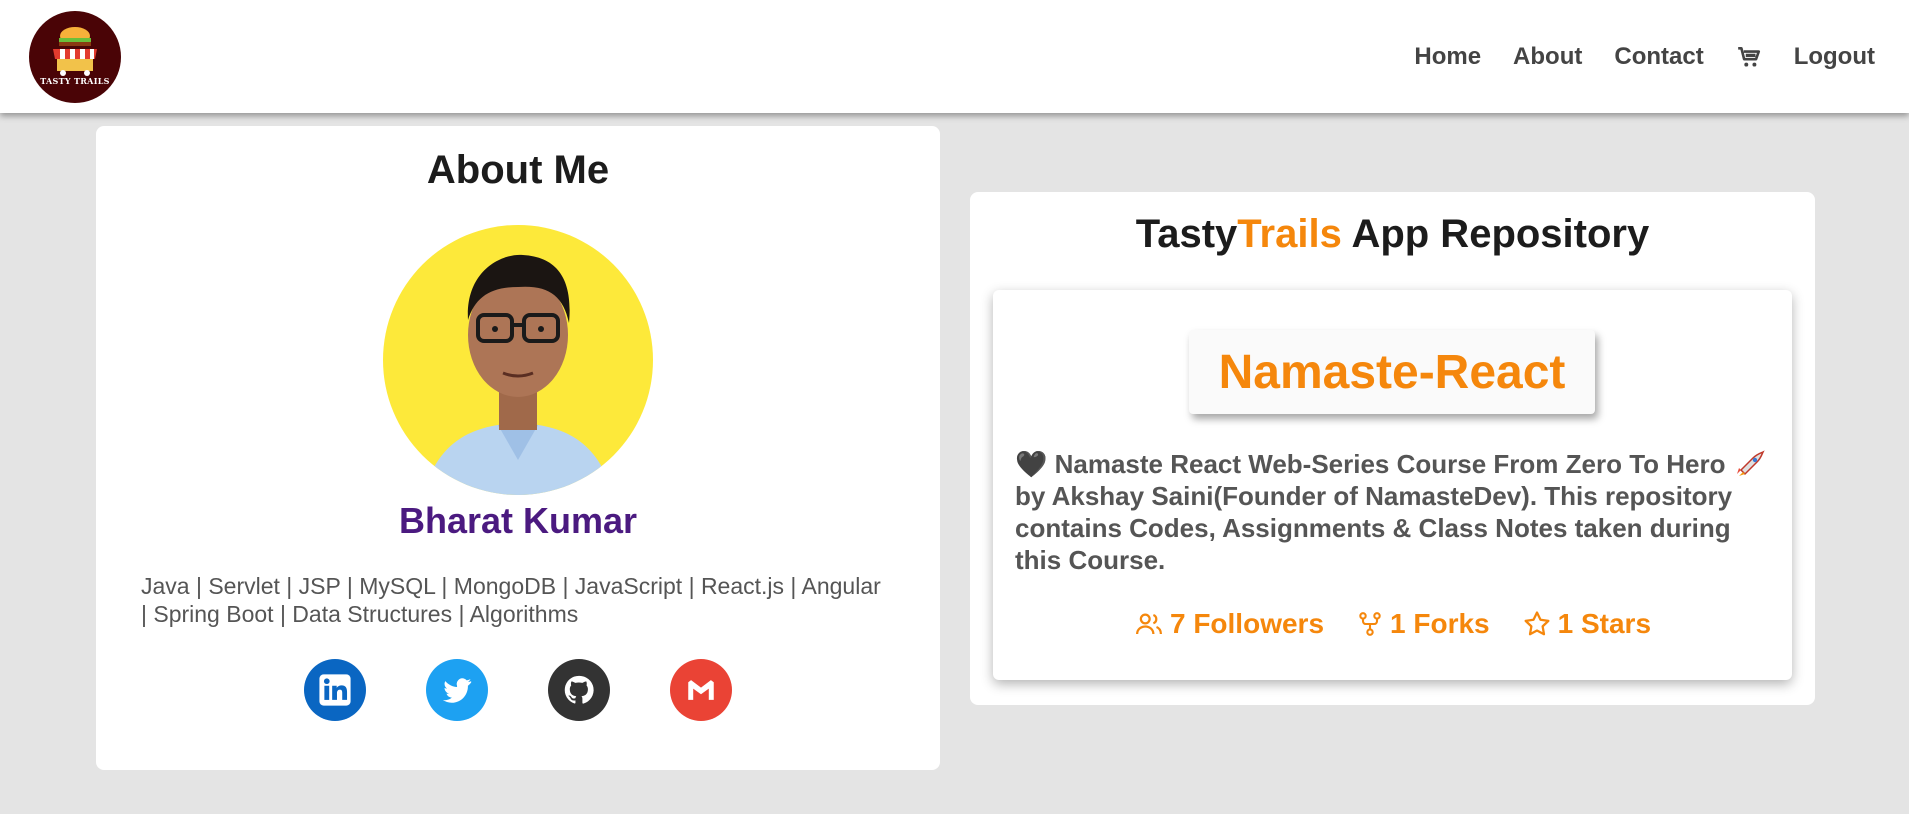  Describe the element at coordinates (1186, 234) in the screenshot. I see `repo-title-part1: Tasty` at that location.